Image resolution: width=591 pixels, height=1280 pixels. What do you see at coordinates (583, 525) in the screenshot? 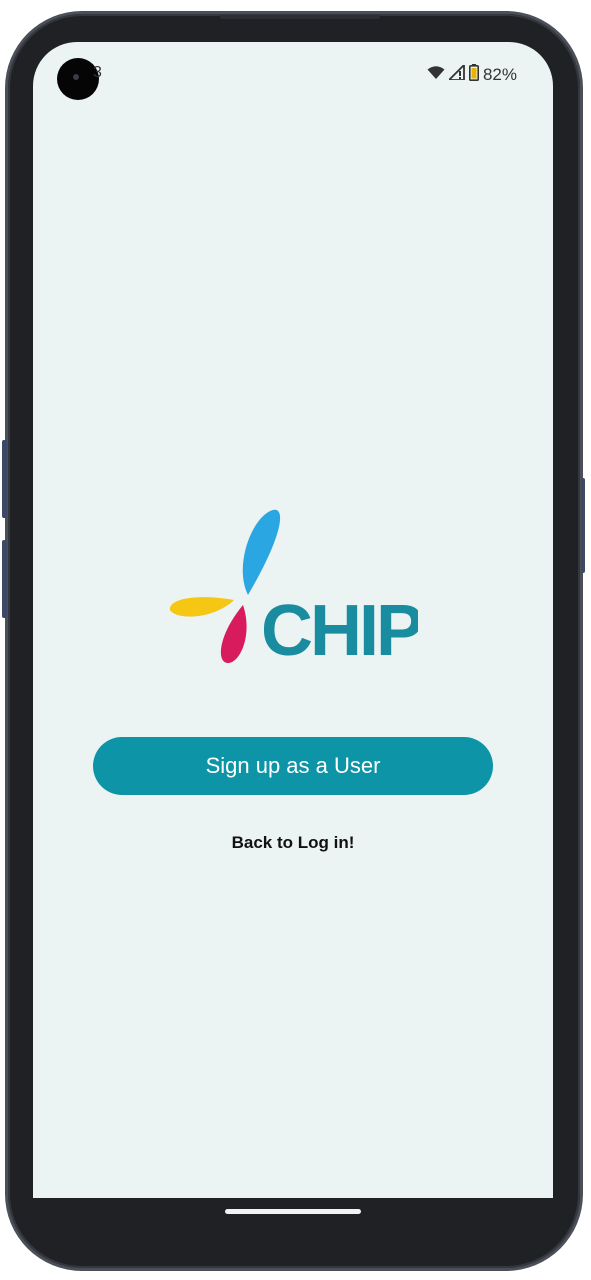
I see `side-button` at bounding box center [583, 525].